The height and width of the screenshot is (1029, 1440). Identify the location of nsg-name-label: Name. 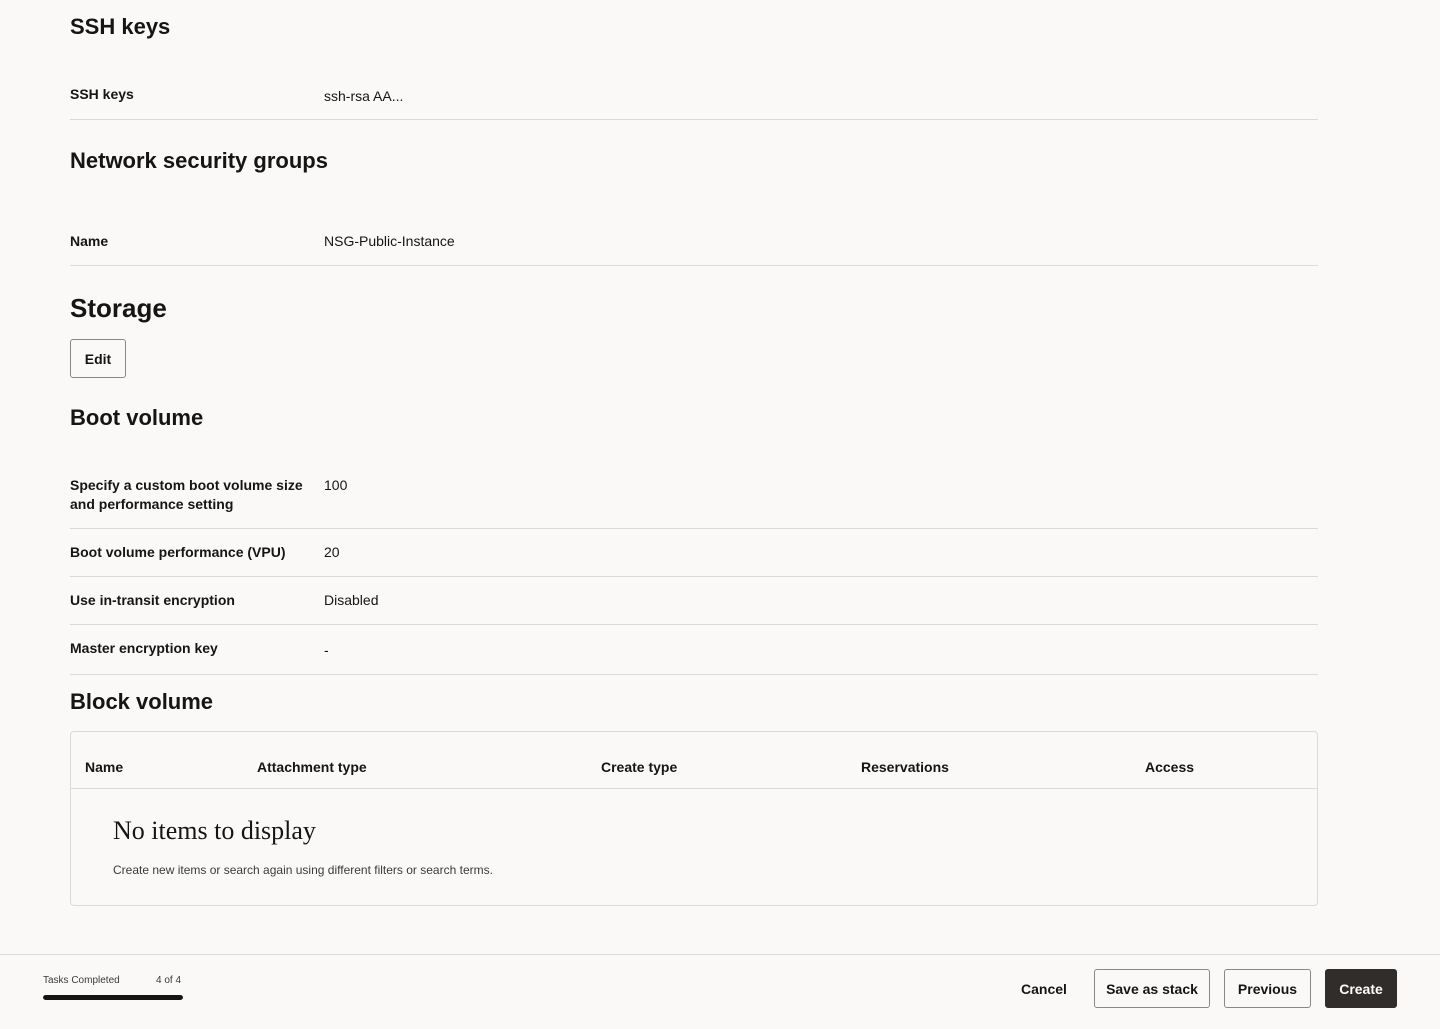
(89, 241).